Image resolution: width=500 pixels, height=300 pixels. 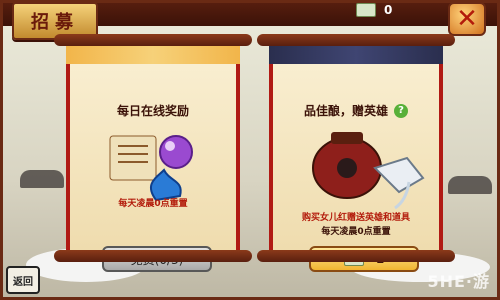 What do you see at coordinates (401, 110) in the screenshot?
I see `help-icon: ?` at bounding box center [401, 110].